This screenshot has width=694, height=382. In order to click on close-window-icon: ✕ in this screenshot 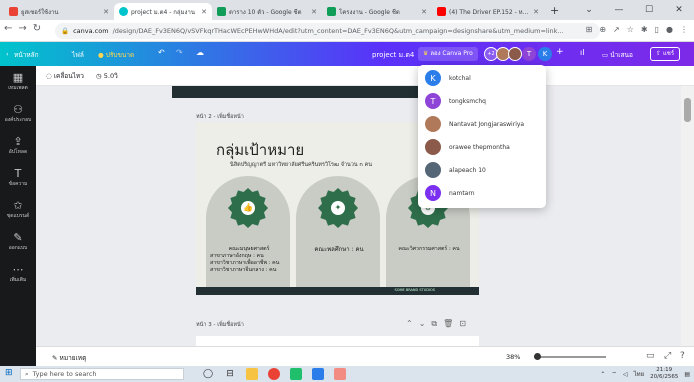, I will do `click(679, 10)`.